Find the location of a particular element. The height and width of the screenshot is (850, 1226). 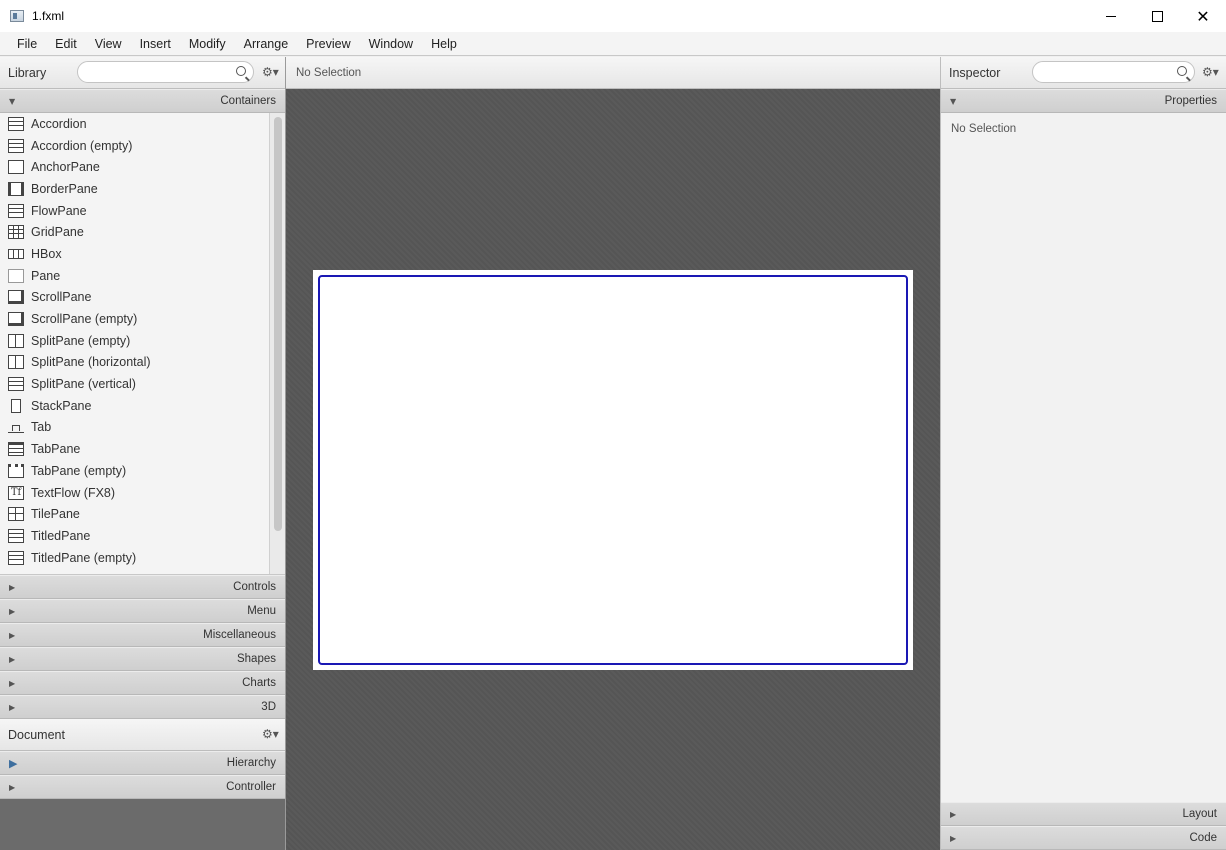

list-item: Accordion (empty) is located at coordinates (142, 146).